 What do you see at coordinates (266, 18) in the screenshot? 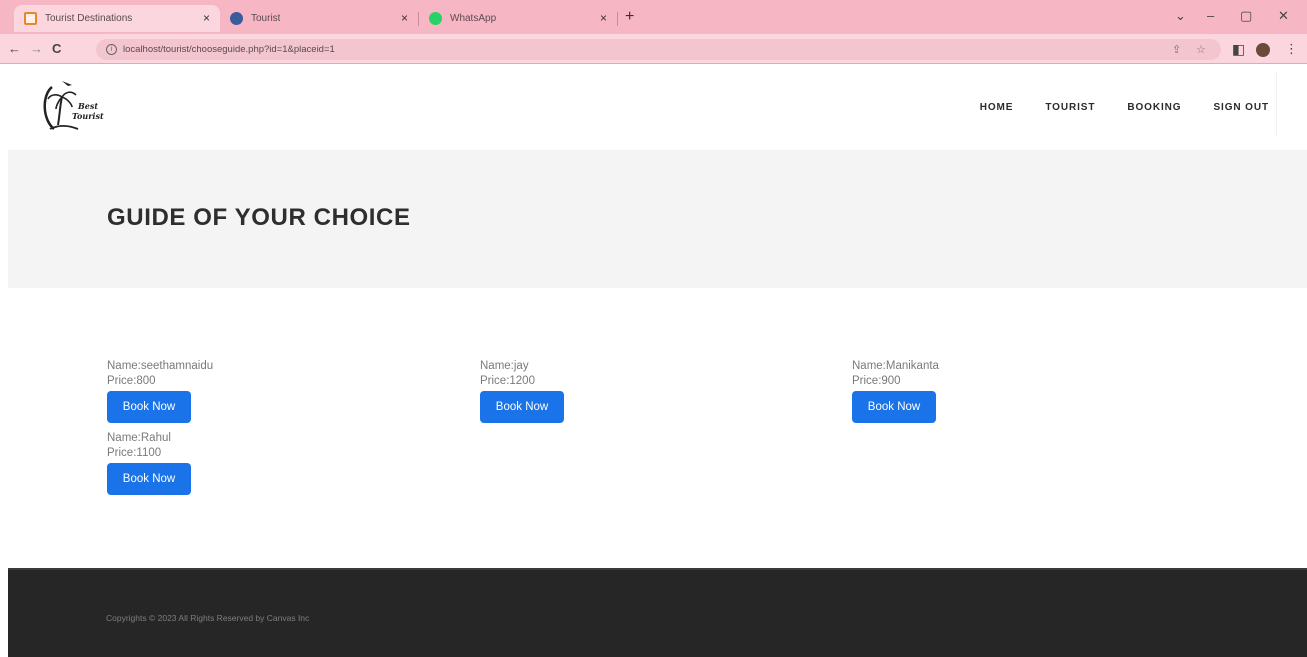
I see `tab-title: Tourist` at bounding box center [266, 18].